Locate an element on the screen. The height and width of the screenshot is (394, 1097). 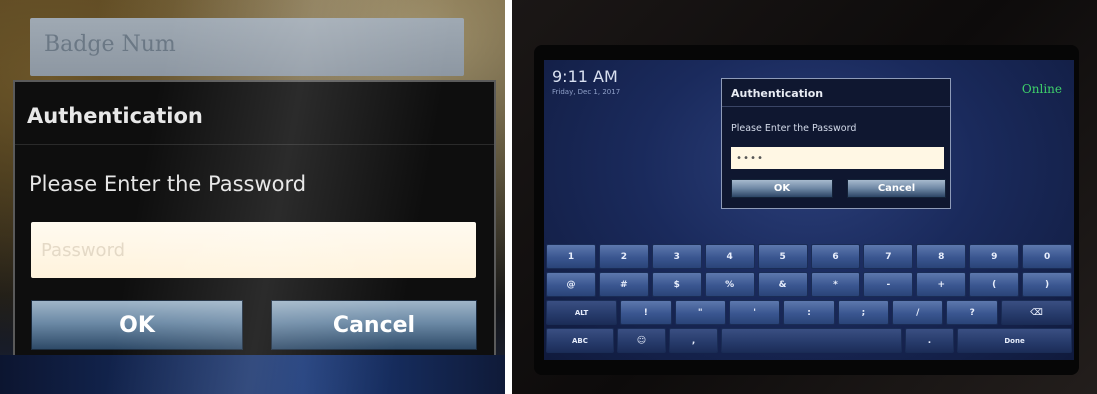
key-exclamation: ! is located at coordinates (646, 312).